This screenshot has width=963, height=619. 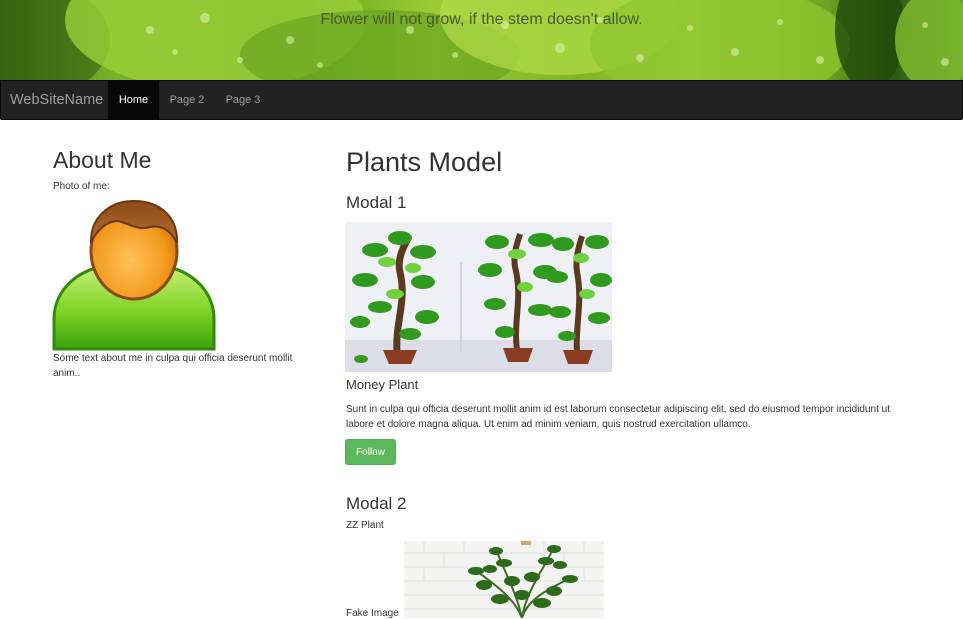 I want to click on nav-item-page-2: Page 2, so click(x=187, y=100).